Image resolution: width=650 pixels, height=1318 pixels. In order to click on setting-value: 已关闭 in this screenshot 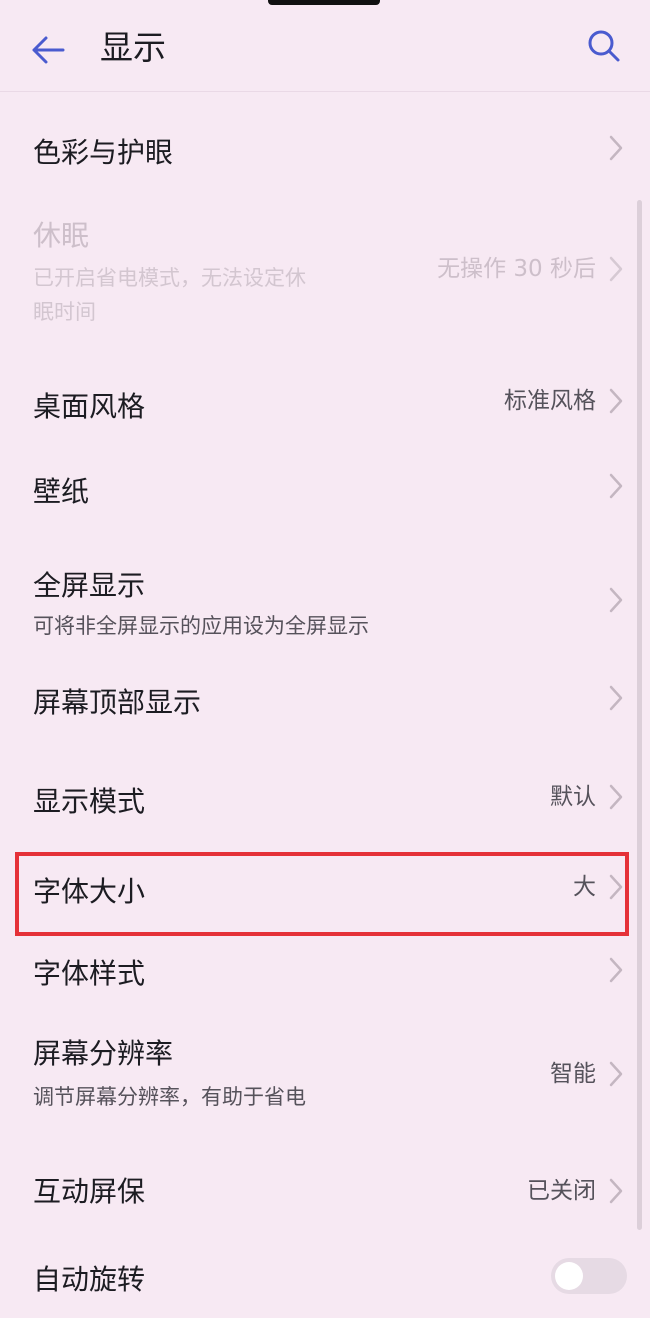, I will do `click(561, 1191)`.